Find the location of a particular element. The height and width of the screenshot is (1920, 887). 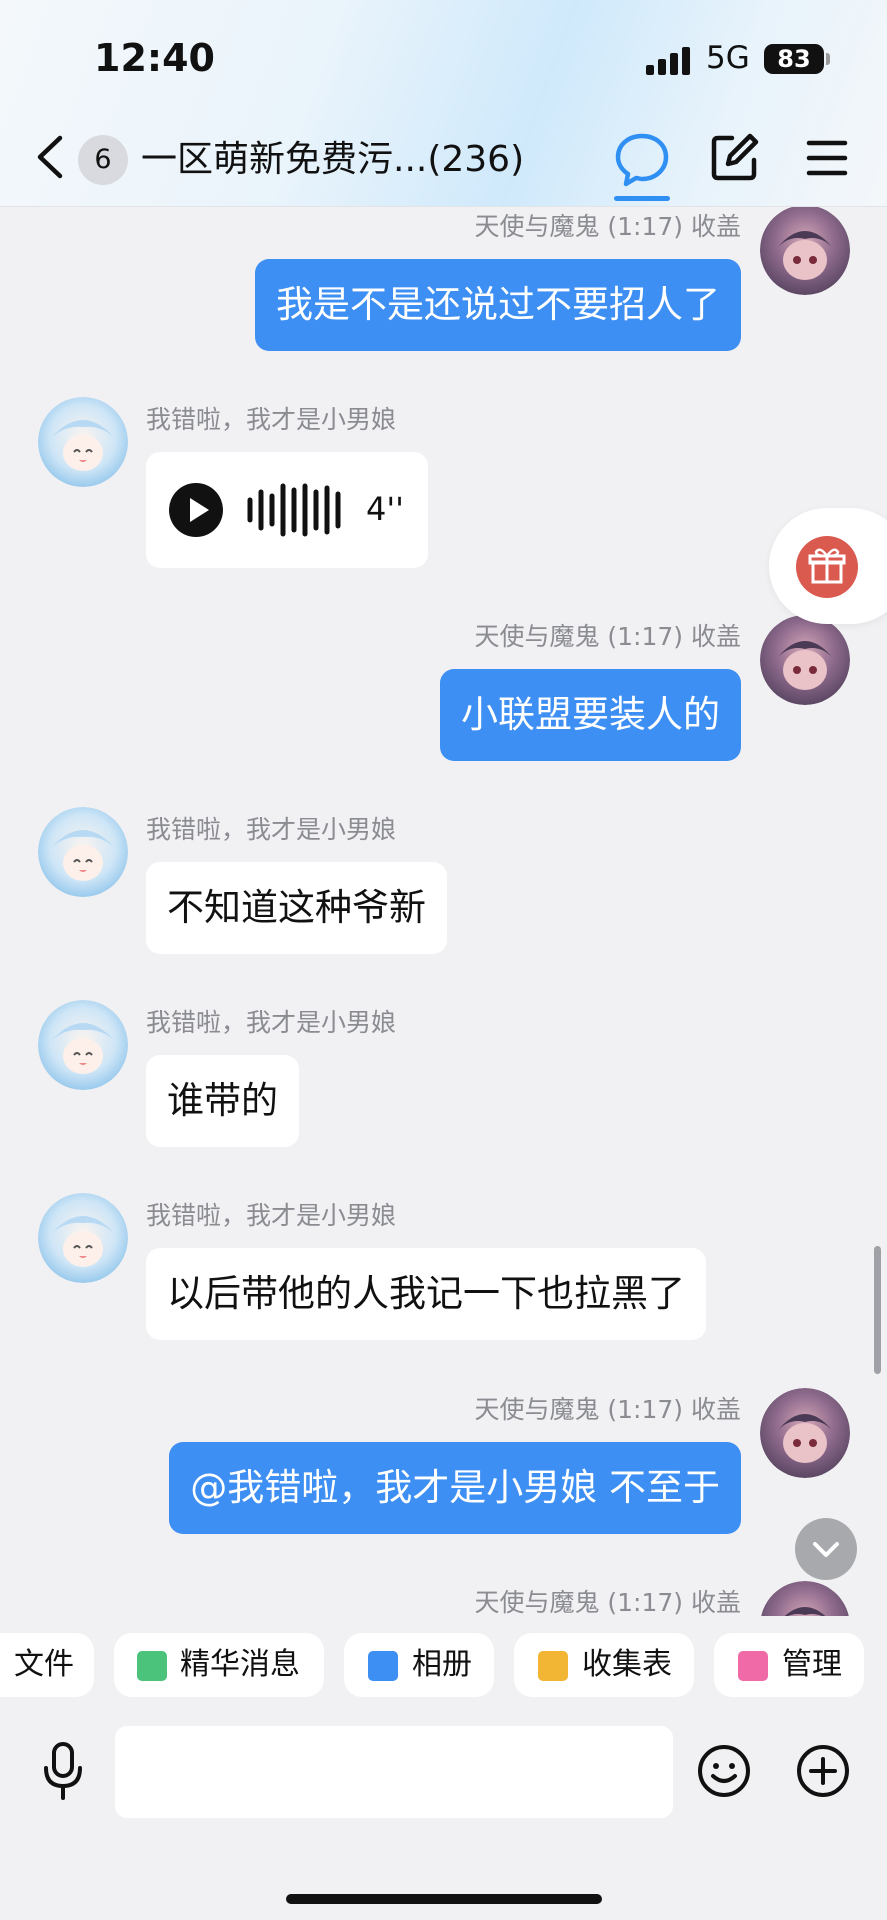

manage-icon is located at coordinates (753, 1666).